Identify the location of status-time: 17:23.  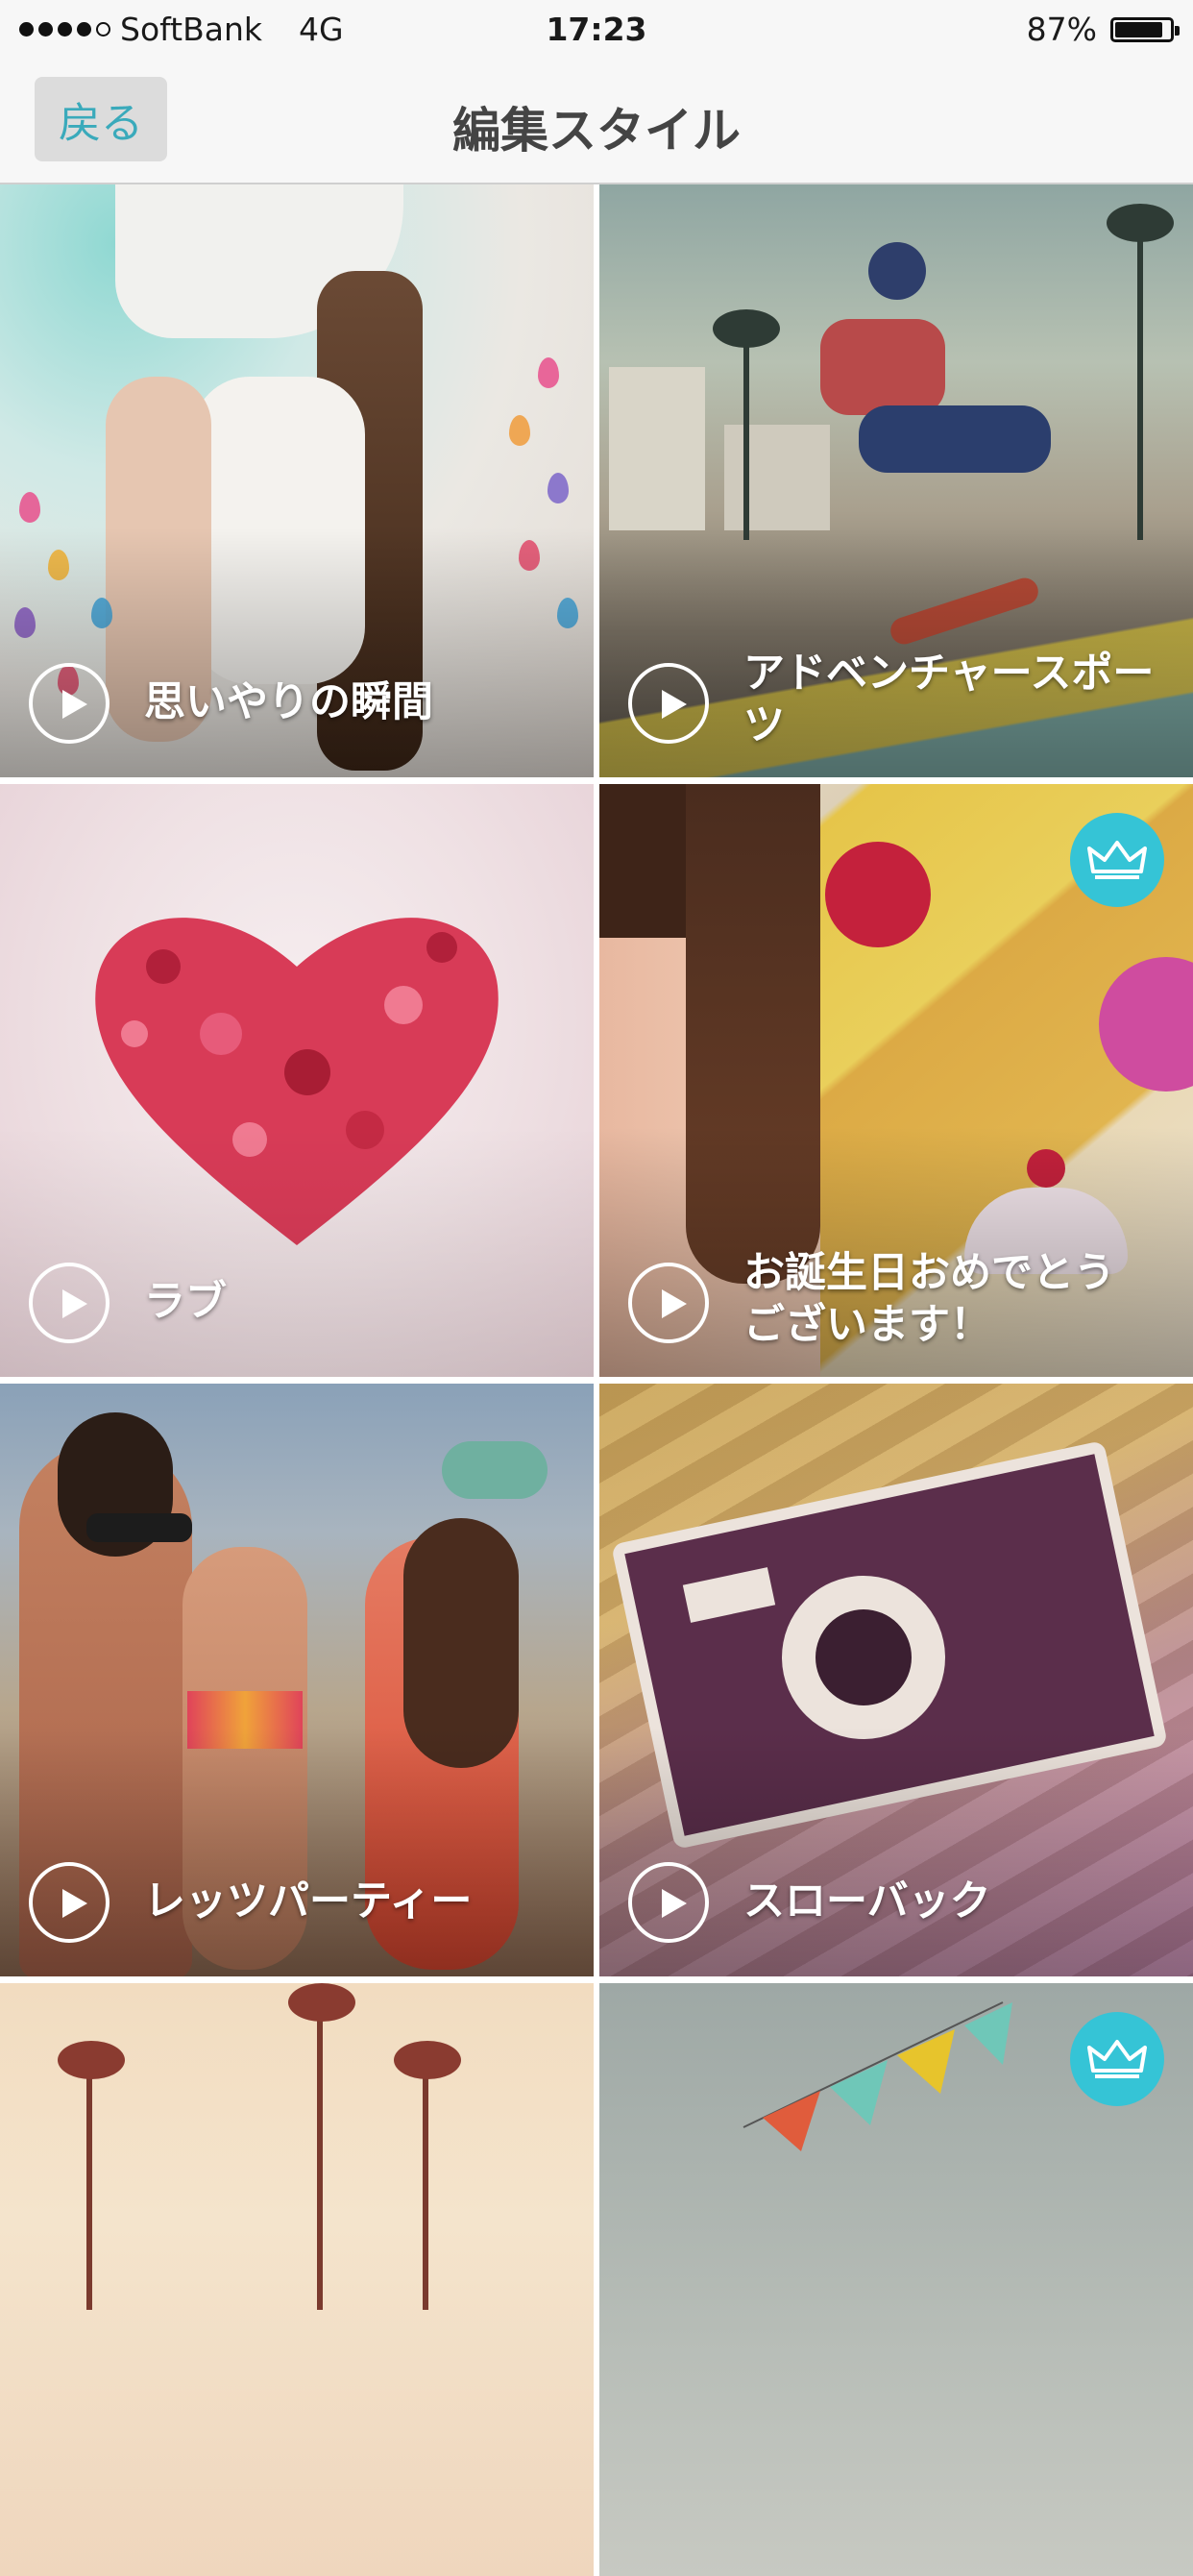
(596, 29).